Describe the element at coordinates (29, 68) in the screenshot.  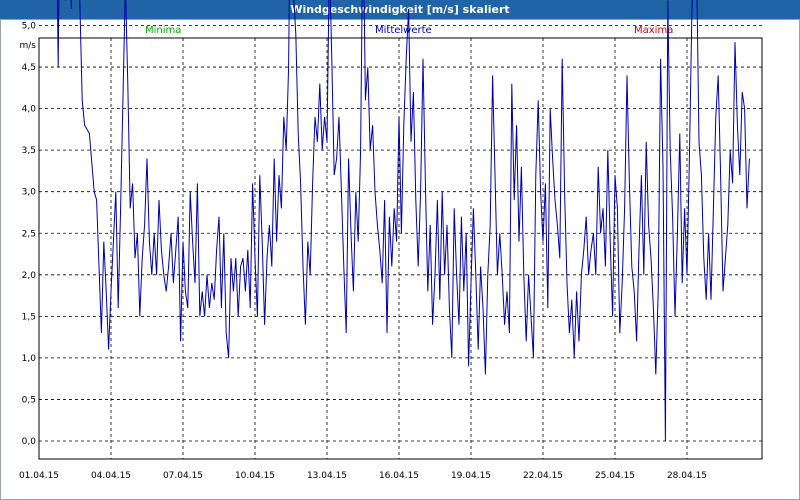
I see `y-tick-label: 4,5` at that location.